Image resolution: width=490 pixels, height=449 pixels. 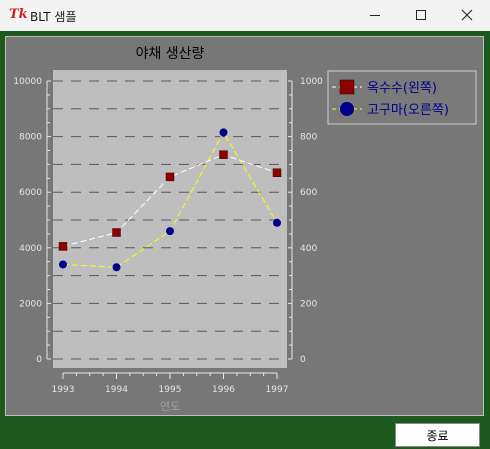 What do you see at coordinates (408, 110) in the screenshot?
I see `legend-label-2: 고구마(오른쪽)` at bounding box center [408, 110].